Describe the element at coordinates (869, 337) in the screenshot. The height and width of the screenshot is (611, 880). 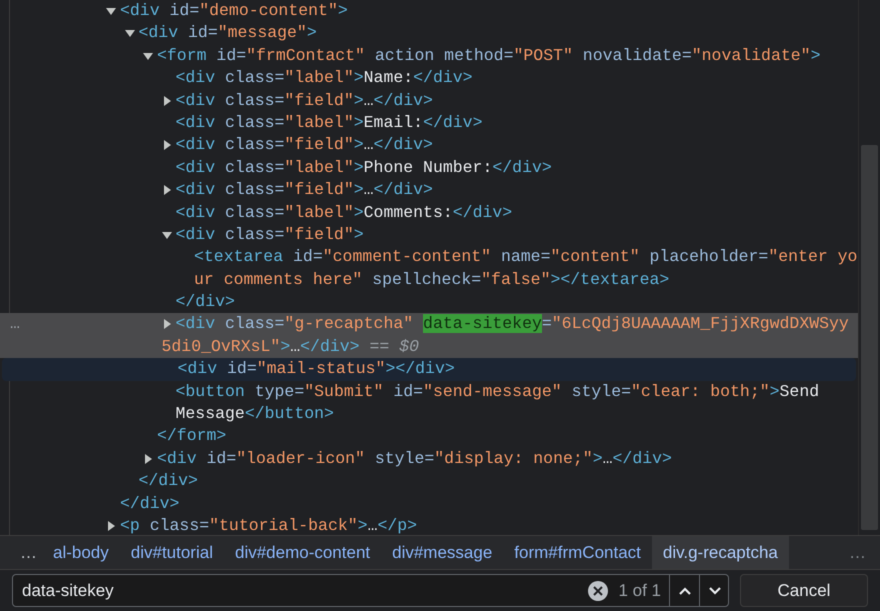
I see `scrollbar-thumb` at that location.